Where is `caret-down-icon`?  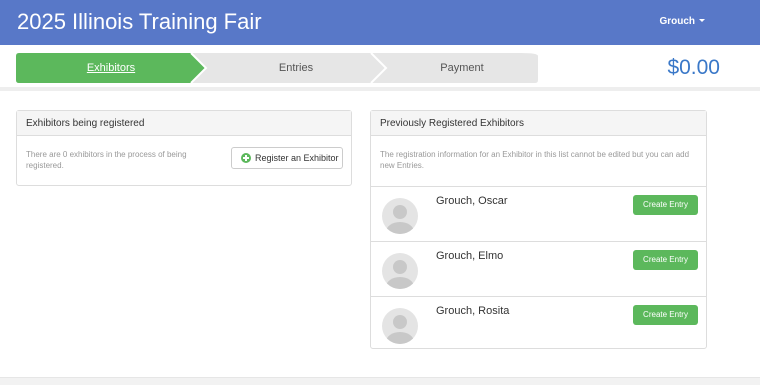 caret-down-icon is located at coordinates (702, 20).